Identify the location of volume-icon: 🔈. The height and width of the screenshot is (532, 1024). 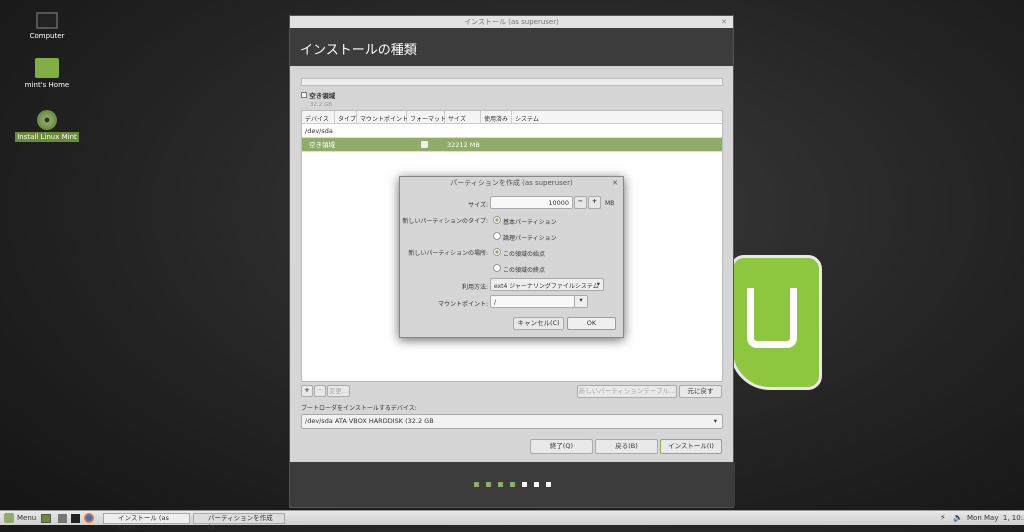
(958, 517).